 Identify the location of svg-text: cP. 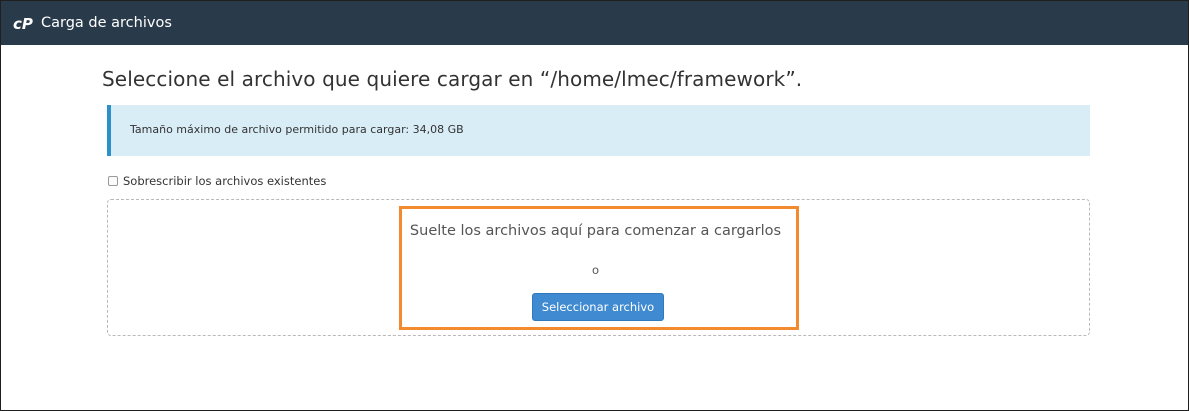
(23, 23).